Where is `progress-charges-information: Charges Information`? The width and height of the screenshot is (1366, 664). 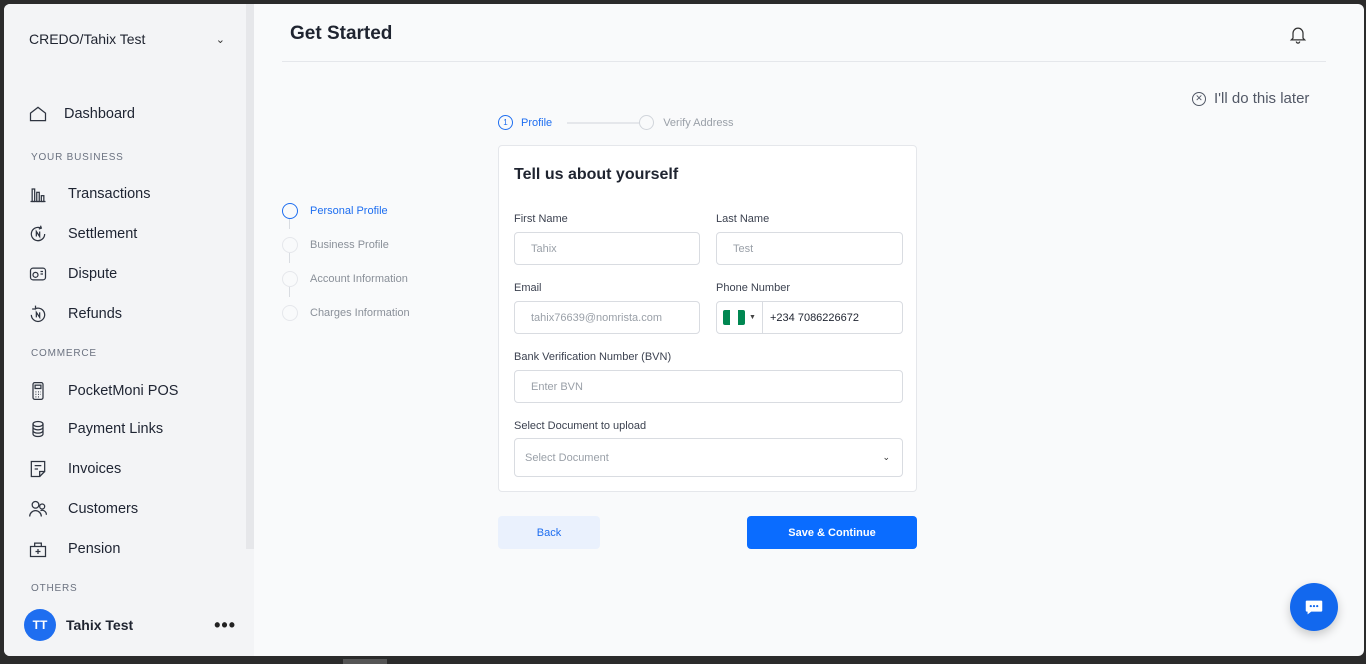 progress-charges-information: Charges Information is located at coordinates (346, 313).